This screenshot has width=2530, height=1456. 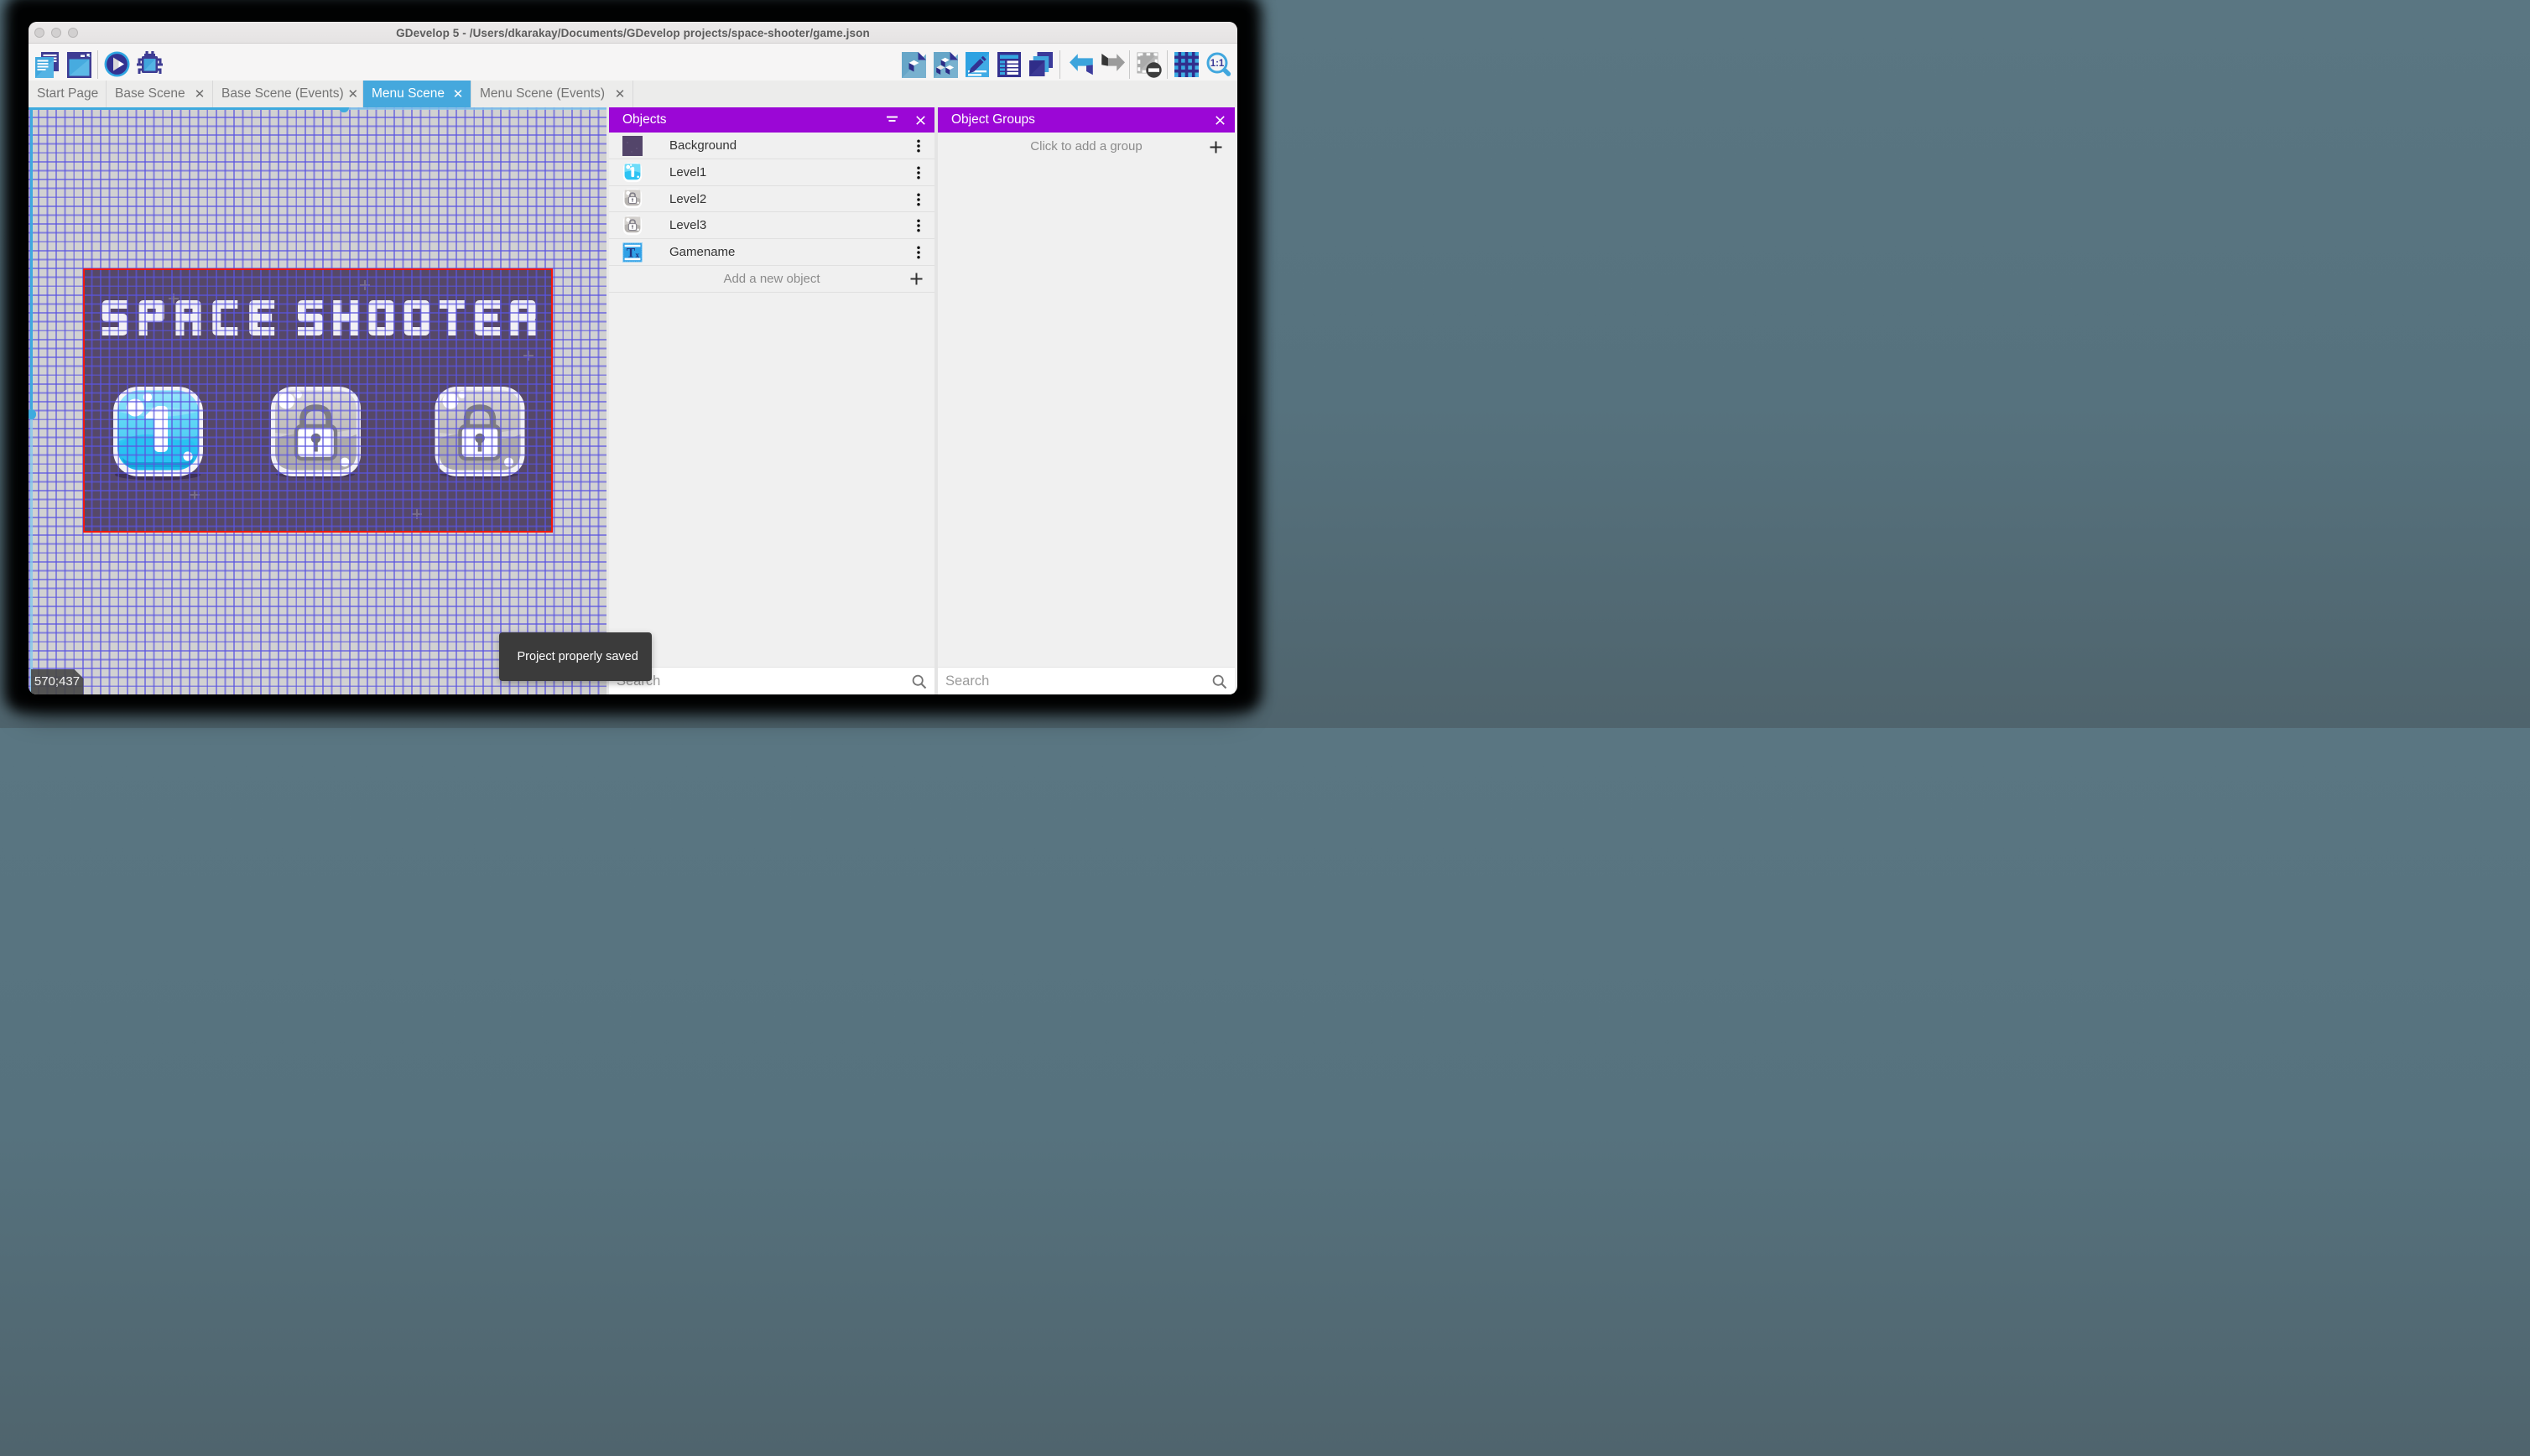 I want to click on svg-text: T, so click(x=631, y=253).